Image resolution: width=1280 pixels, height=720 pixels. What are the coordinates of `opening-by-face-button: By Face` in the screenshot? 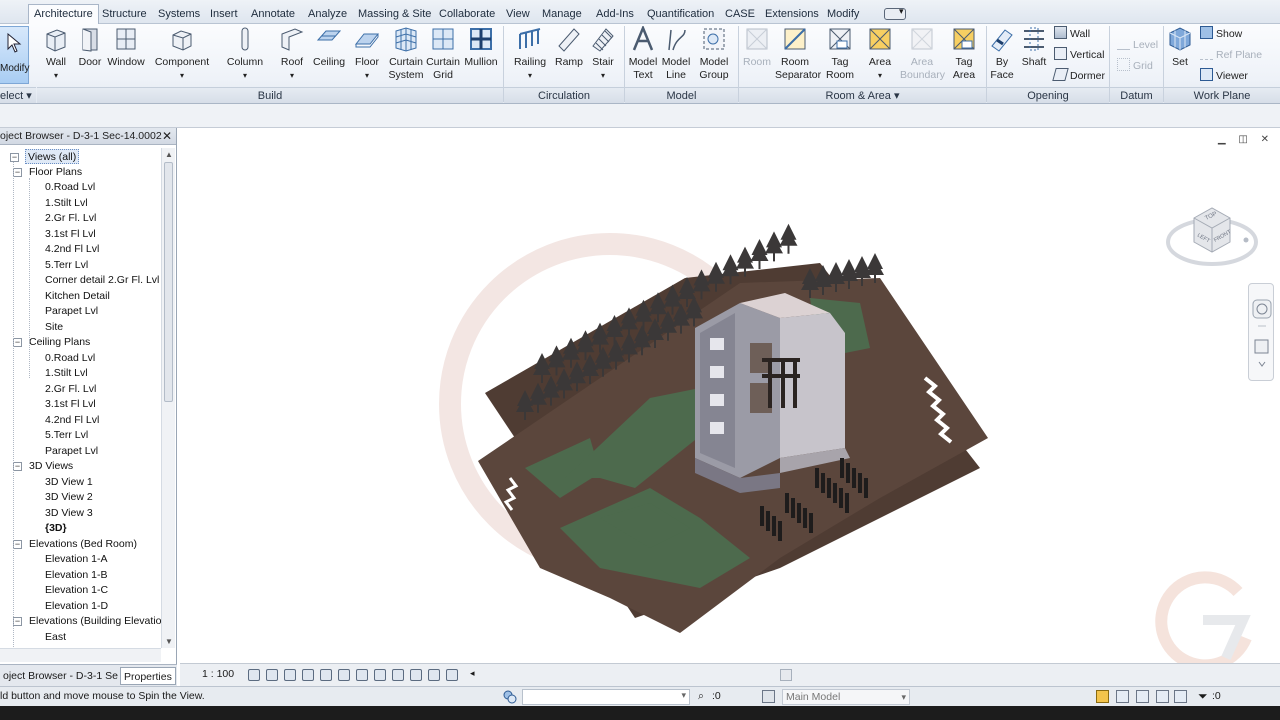 It's located at (1002, 54).